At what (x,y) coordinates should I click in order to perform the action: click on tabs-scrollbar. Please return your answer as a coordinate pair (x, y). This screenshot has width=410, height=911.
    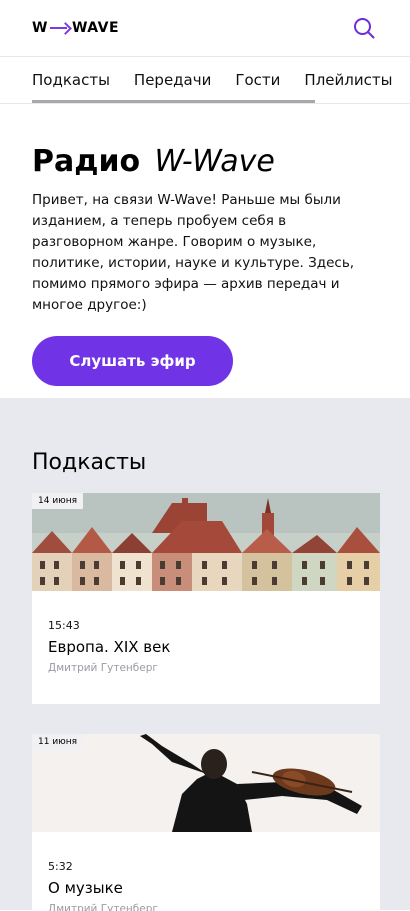
    Looking at the image, I should click on (173, 101).